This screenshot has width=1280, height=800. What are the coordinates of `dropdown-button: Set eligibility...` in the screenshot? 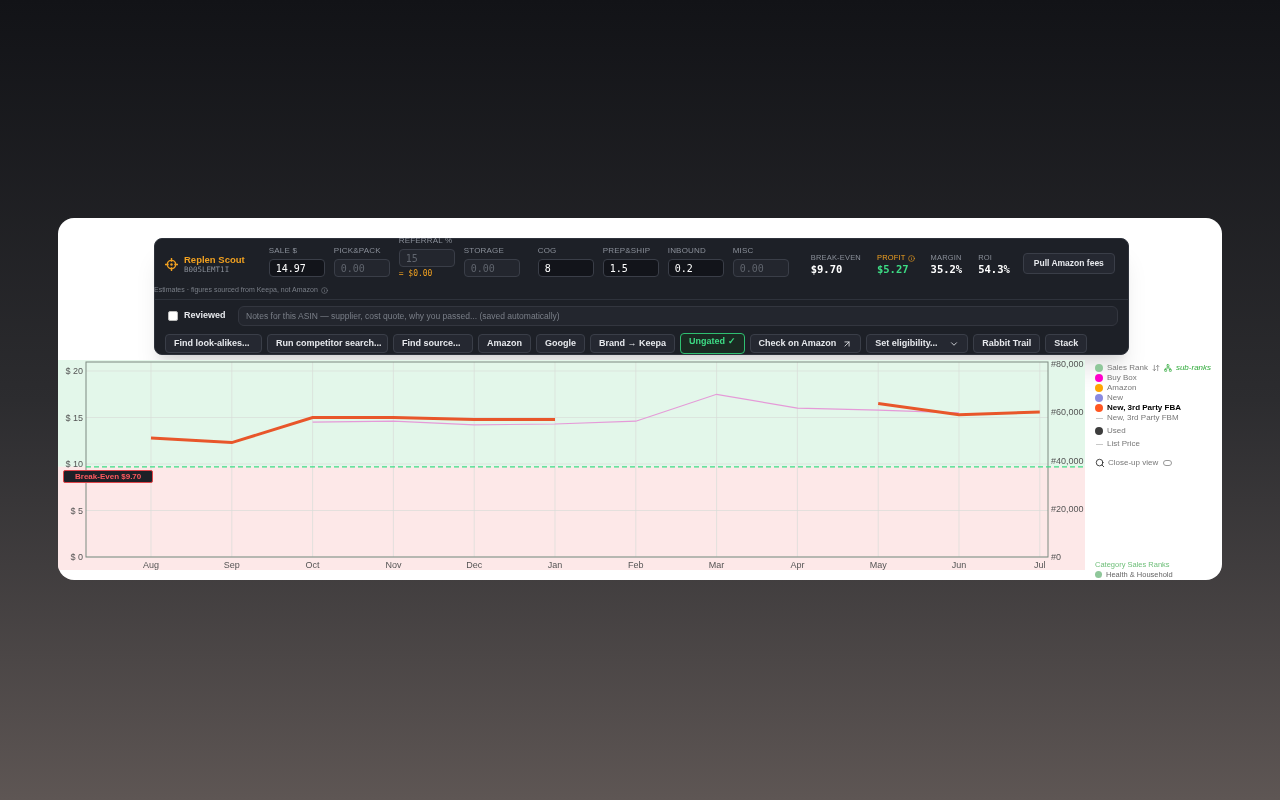 It's located at (917, 343).